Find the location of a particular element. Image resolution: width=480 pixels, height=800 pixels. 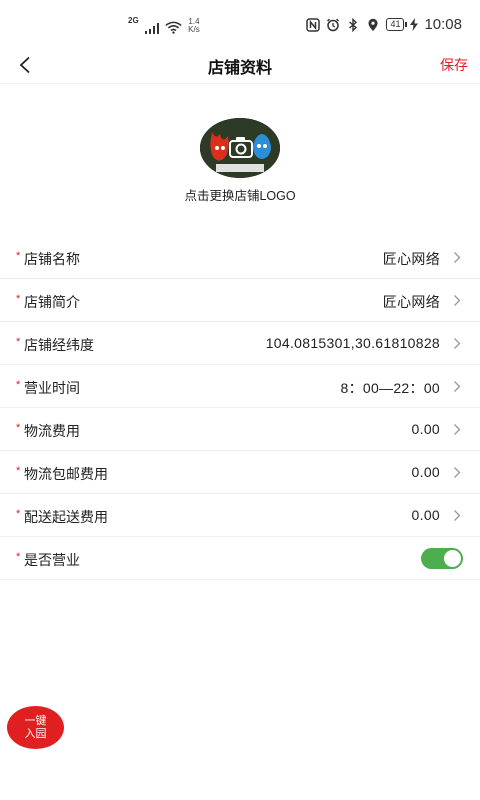

form-row: * 店铺名称 匠心网络 is located at coordinates (240, 257).